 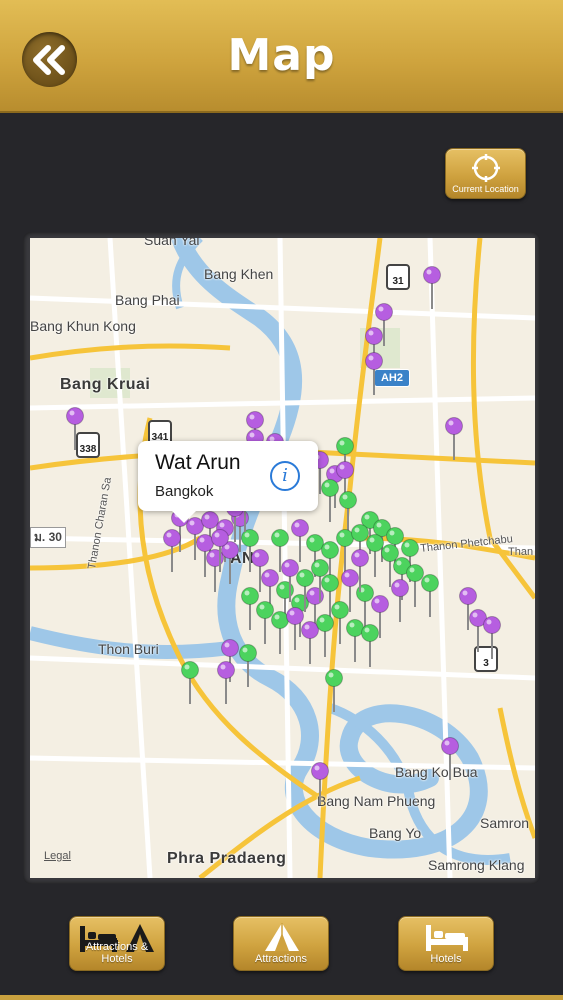 I want to click on current-location-label: Current Location, so click(x=485, y=189).